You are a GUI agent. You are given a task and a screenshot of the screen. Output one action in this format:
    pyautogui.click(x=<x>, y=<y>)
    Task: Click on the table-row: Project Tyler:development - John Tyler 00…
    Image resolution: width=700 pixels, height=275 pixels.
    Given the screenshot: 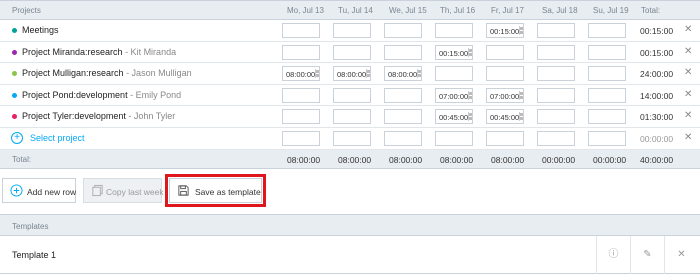 What is the action you would take?
    pyautogui.click(x=350, y=117)
    